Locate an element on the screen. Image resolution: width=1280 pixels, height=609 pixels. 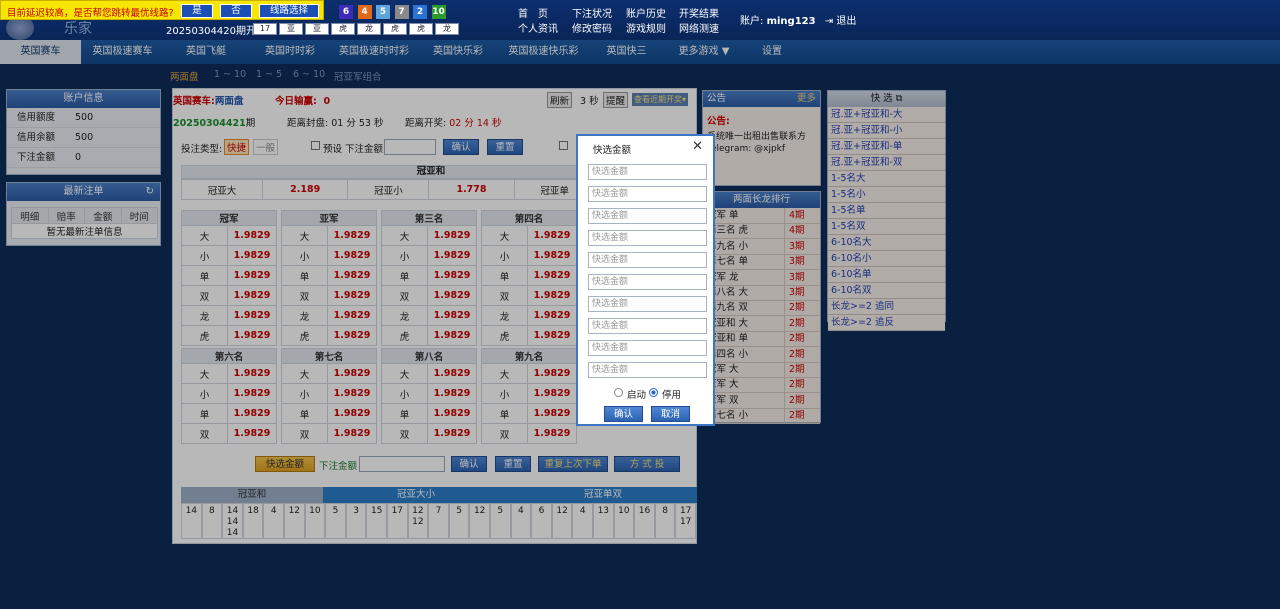
user-box: 账户: ming123 ⇥ 退出 is located at coordinates (798, 19).